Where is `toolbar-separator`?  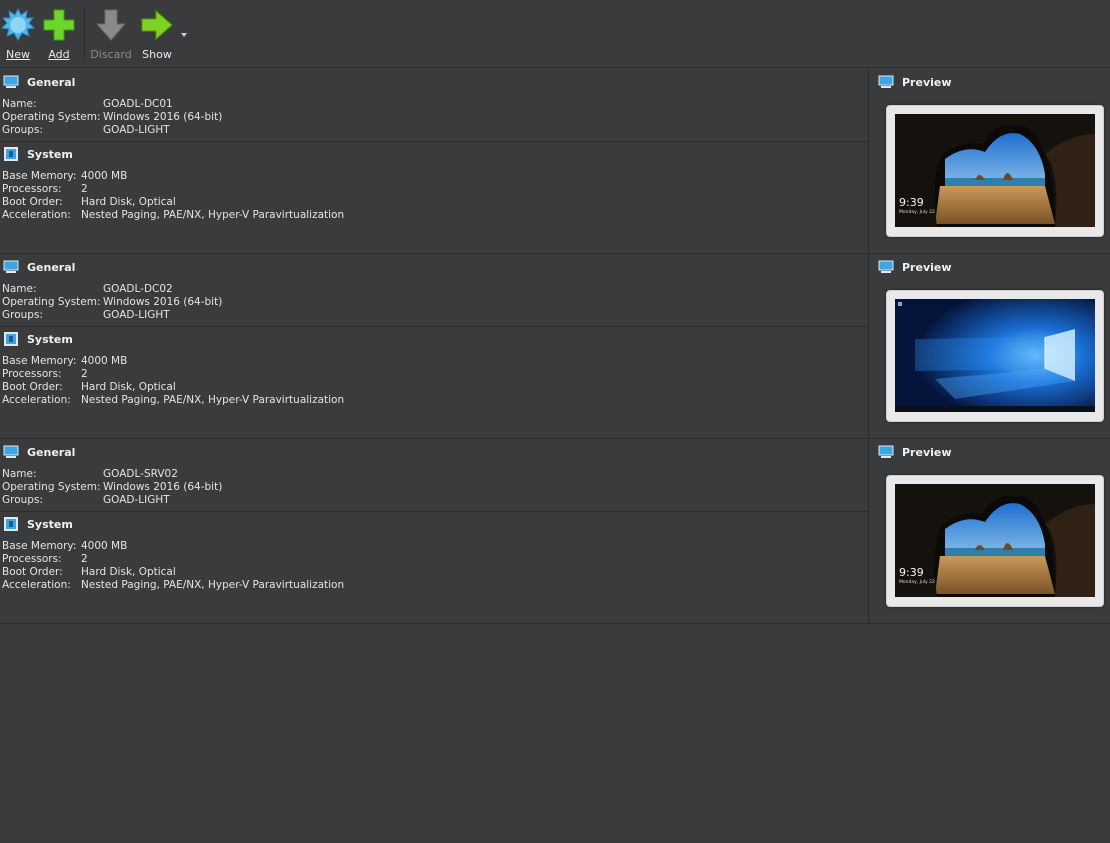 toolbar-separator is located at coordinates (84, 34).